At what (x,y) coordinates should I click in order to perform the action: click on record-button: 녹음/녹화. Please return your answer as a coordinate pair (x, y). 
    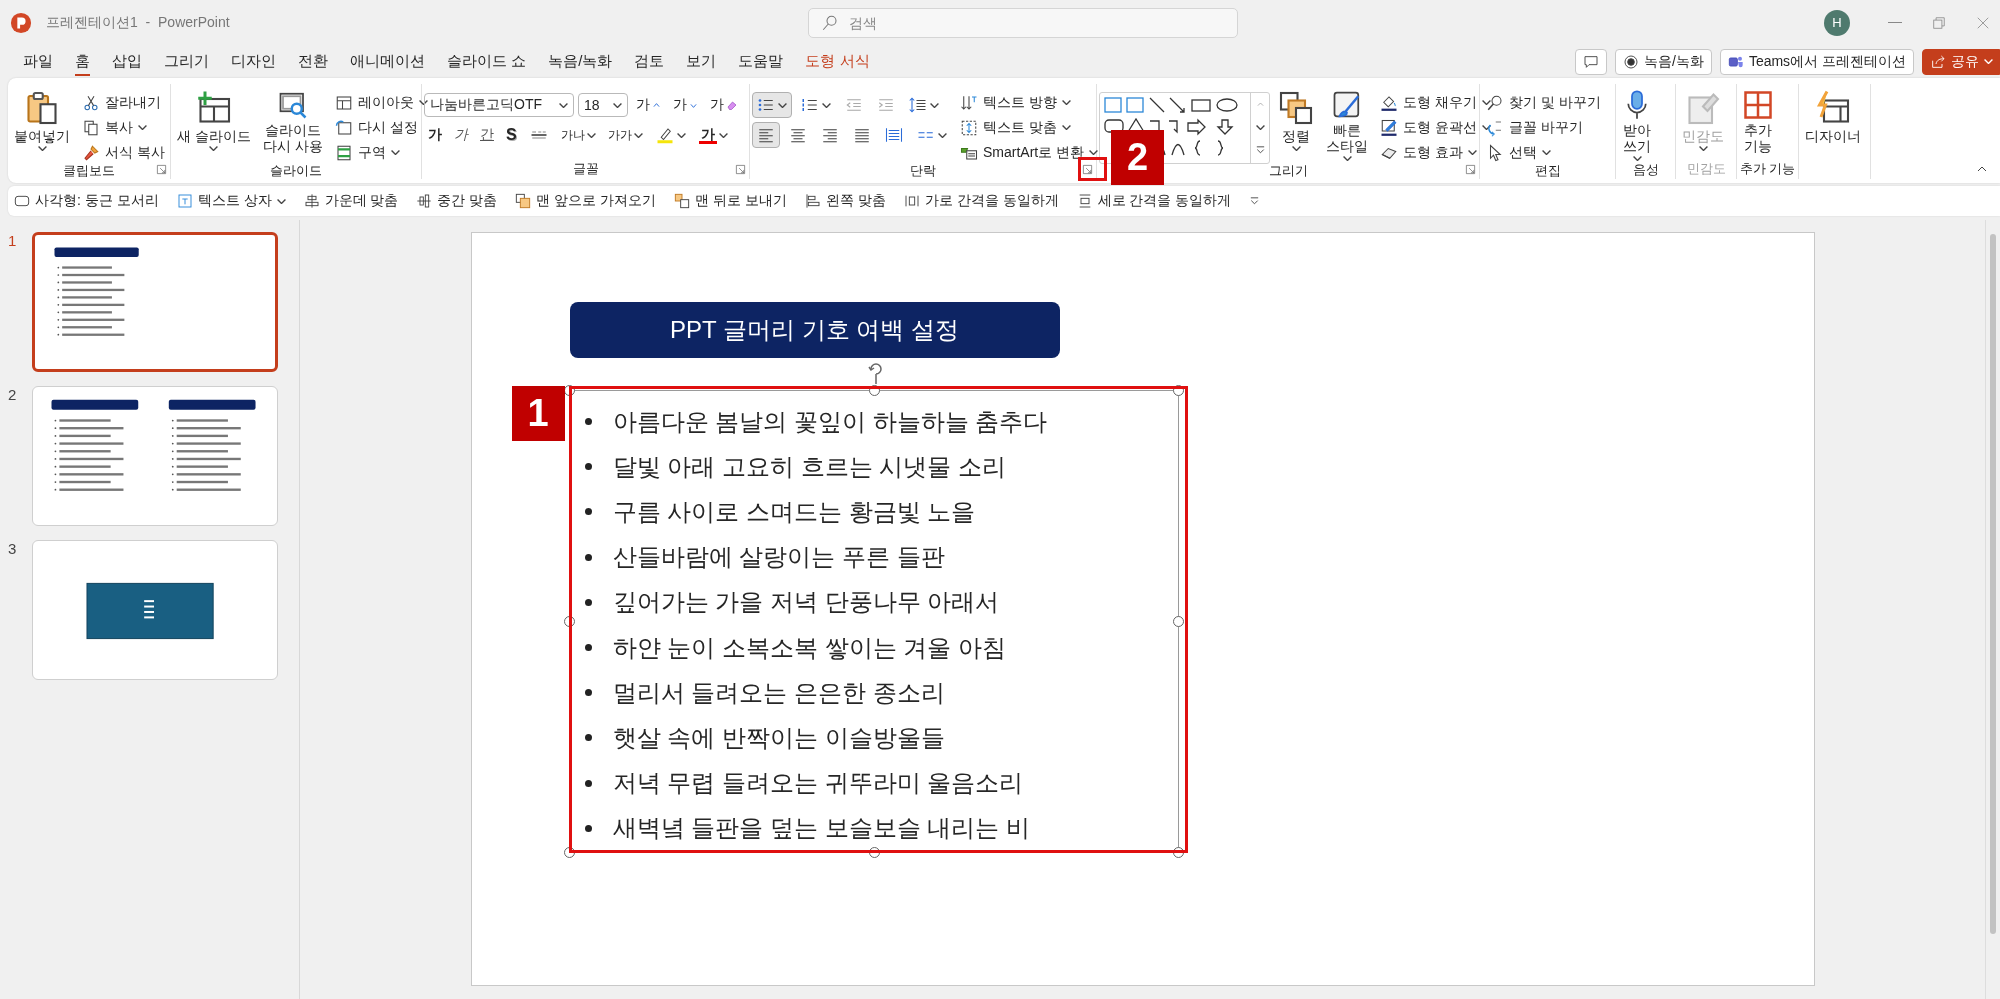
    Looking at the image, I should click on (1663, 61).